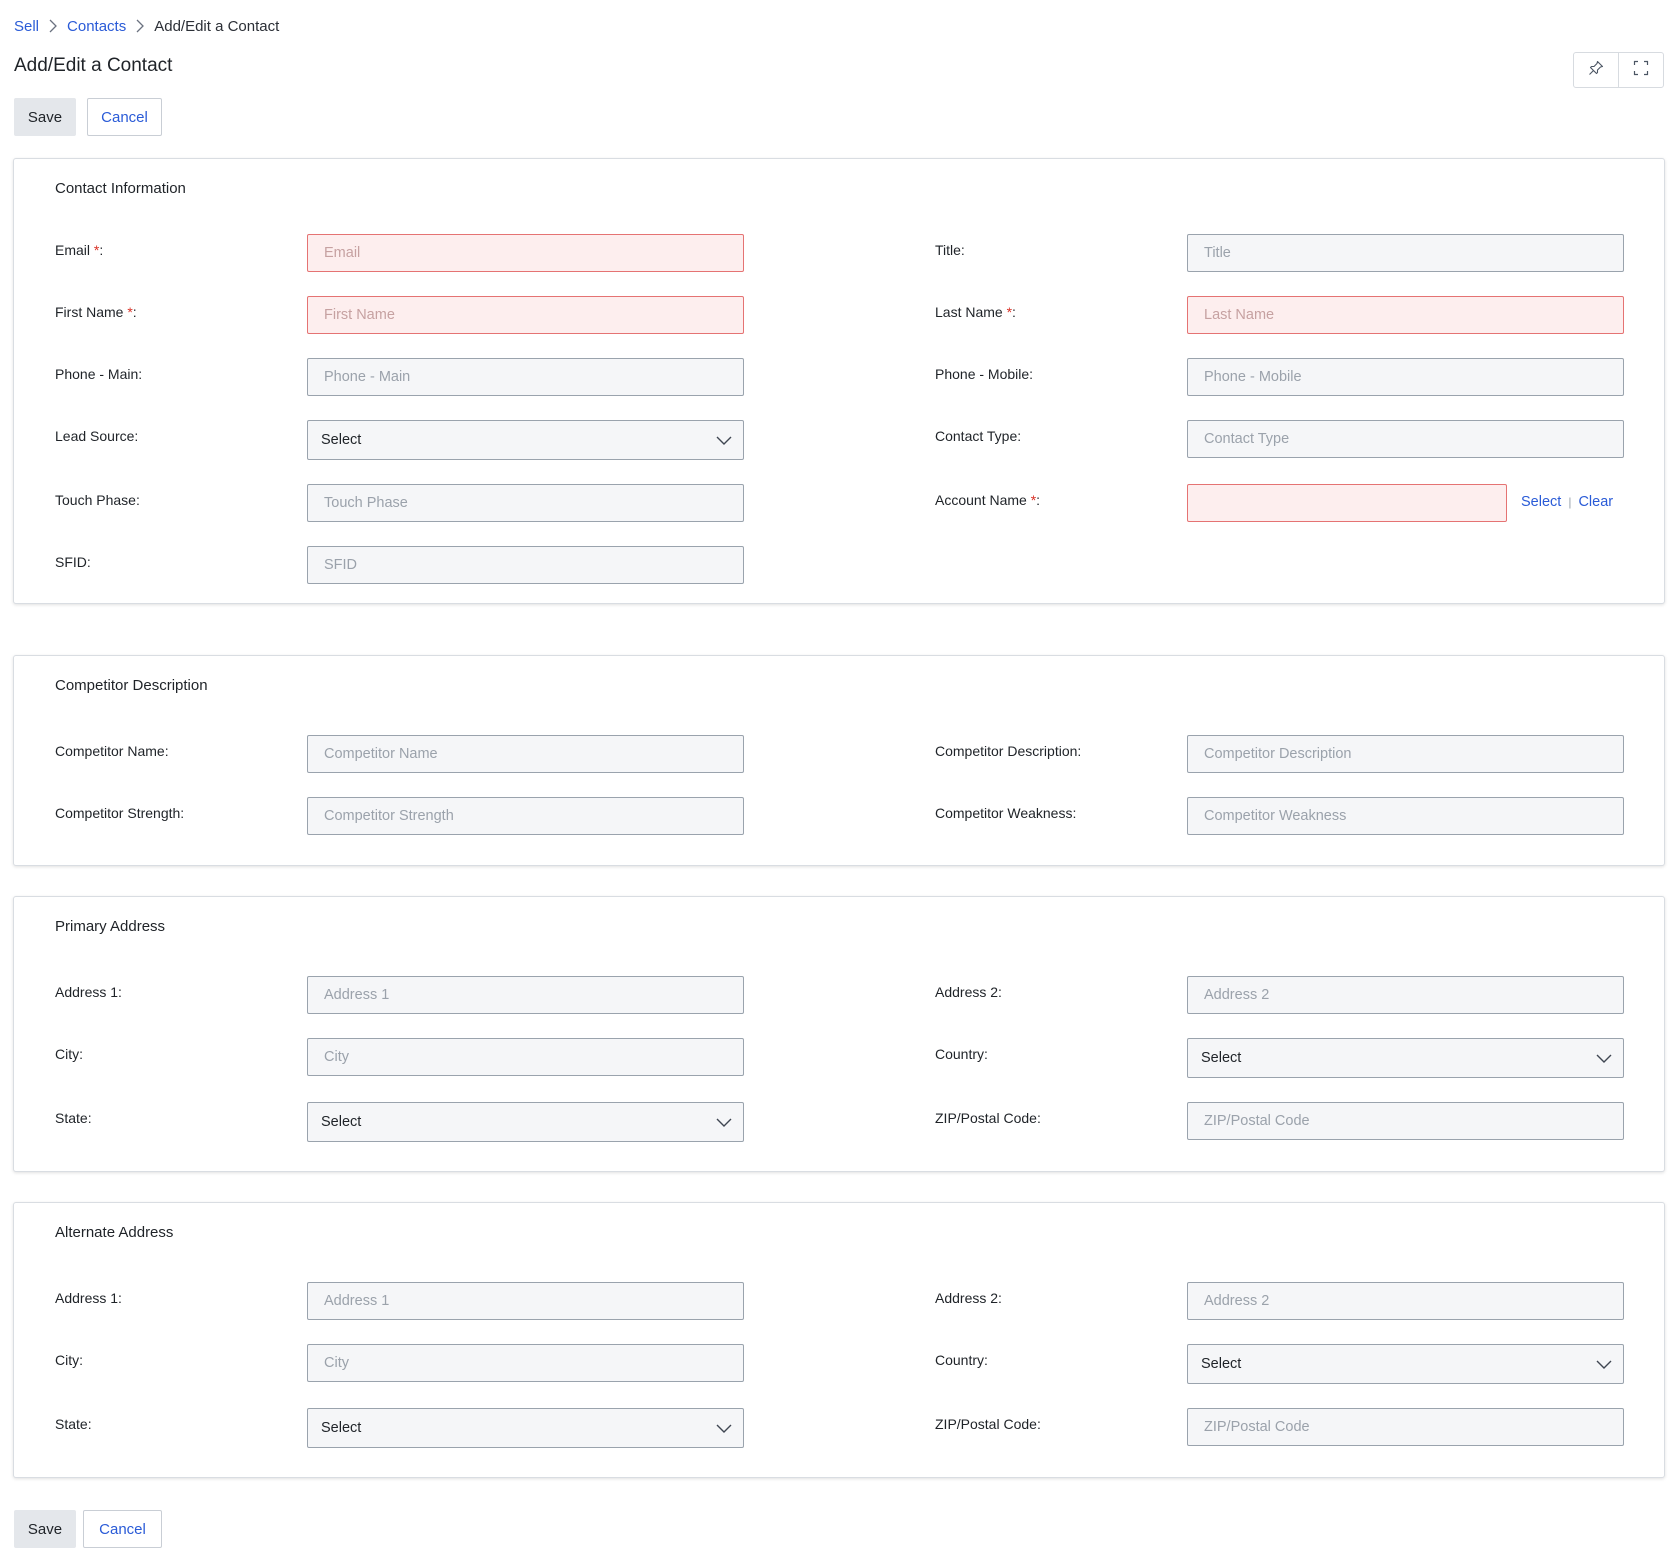 The height and width of the screenshot is (1561, 1678). I want to click on fullscreen-icon, so click(1641, 70).